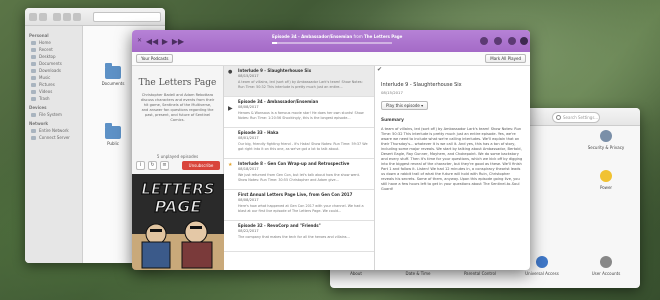  What do you see at coordinates (33, 17) in the screenshot?
I see `back-icon` at bounding box center [33, 17].